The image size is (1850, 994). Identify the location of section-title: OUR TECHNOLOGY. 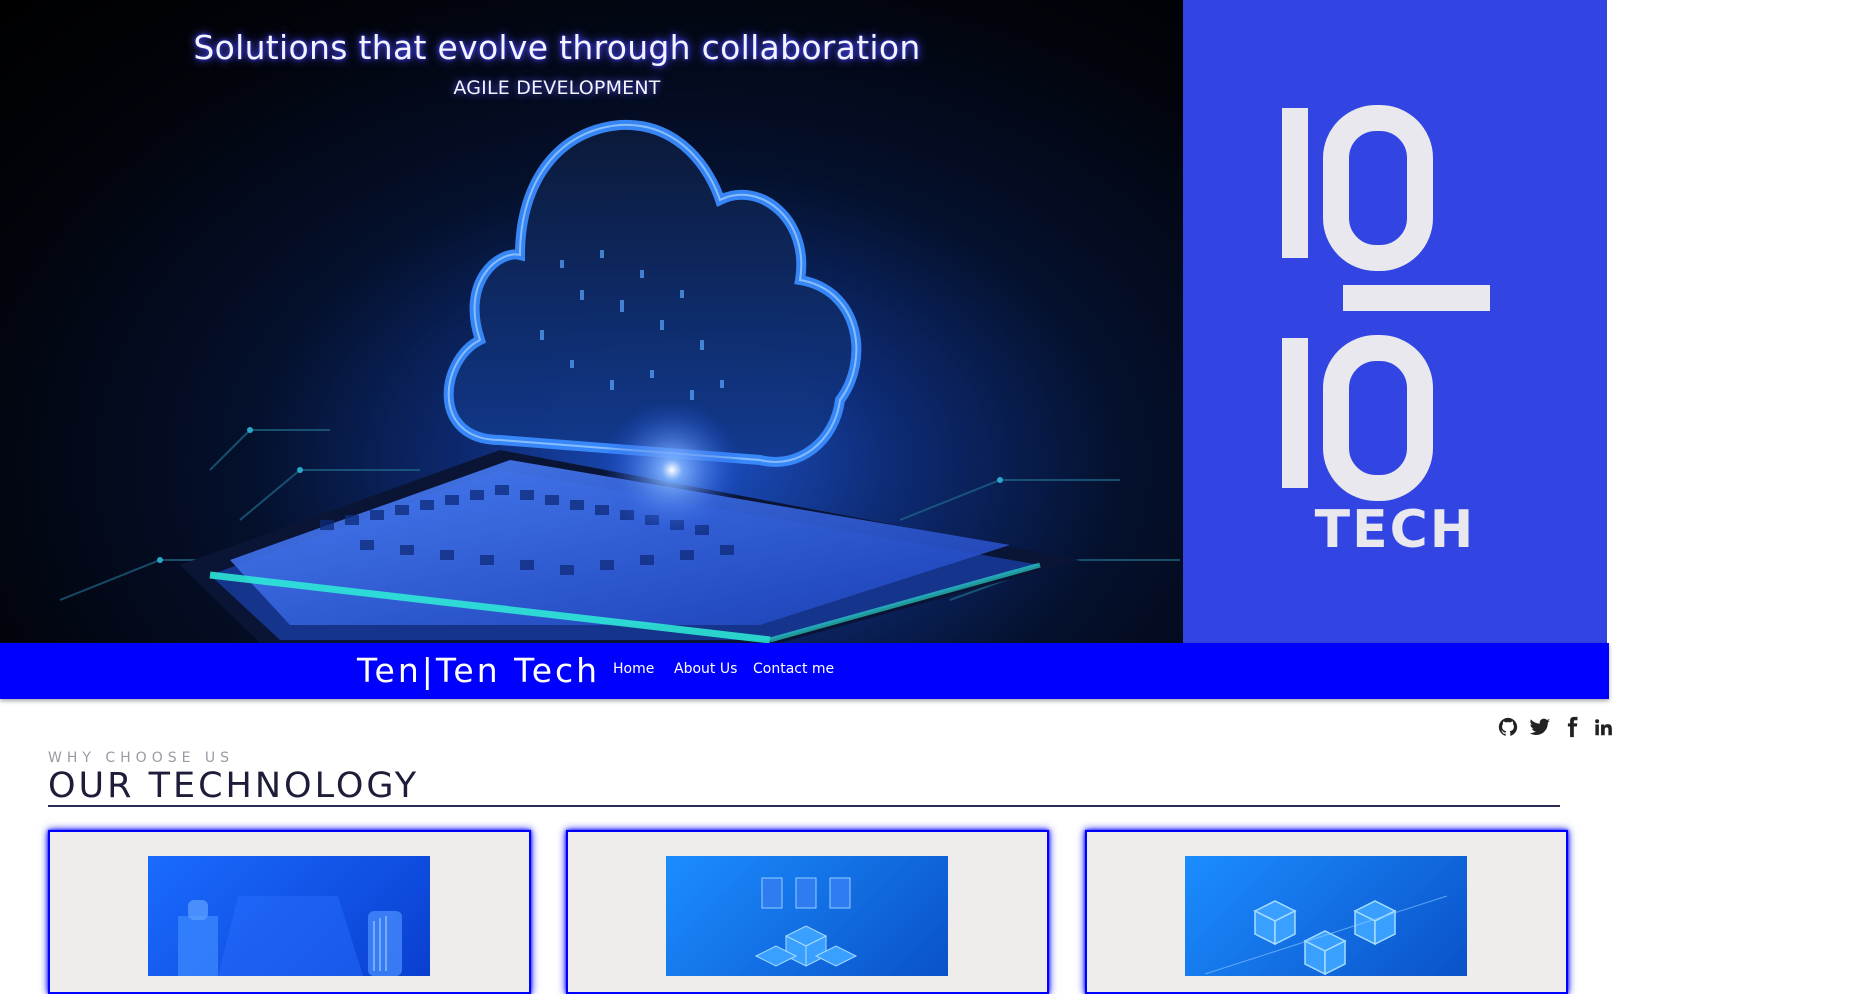
(234, 786).